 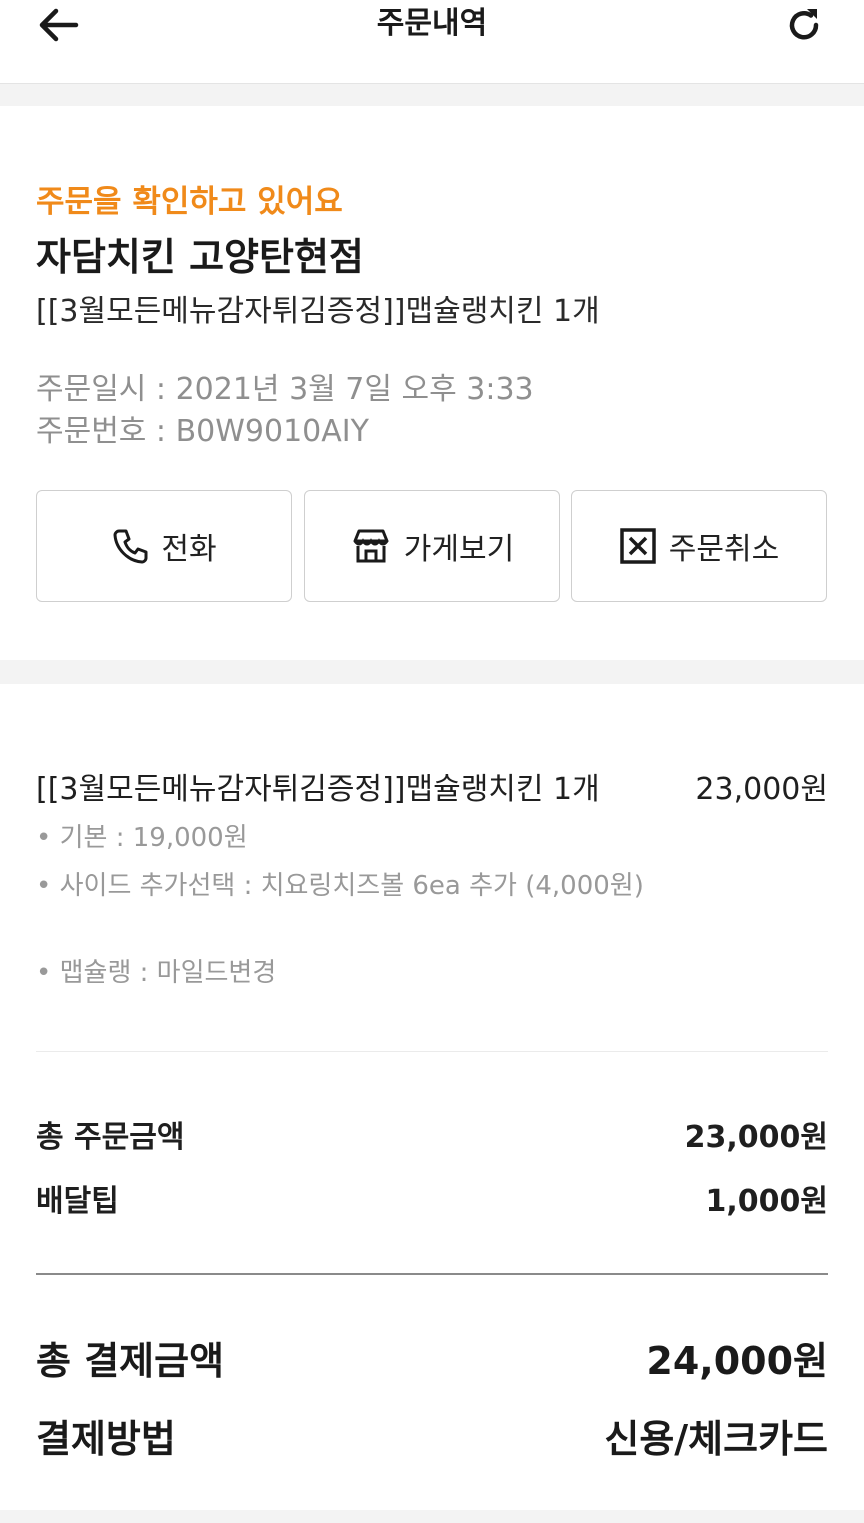 What do you see at coordinates (756, 1137) in the screenshot?
I see `order-amount-value: 23,000원` at bounding box center [756, 1137].